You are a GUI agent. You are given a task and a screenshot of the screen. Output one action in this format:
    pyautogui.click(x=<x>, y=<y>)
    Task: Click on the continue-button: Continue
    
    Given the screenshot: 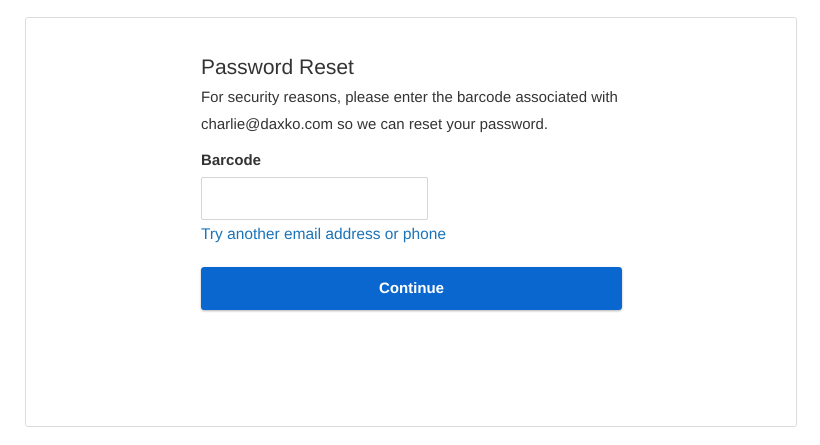 What is the action you would take?
    pyautogui.click(x=411, y=288)
    